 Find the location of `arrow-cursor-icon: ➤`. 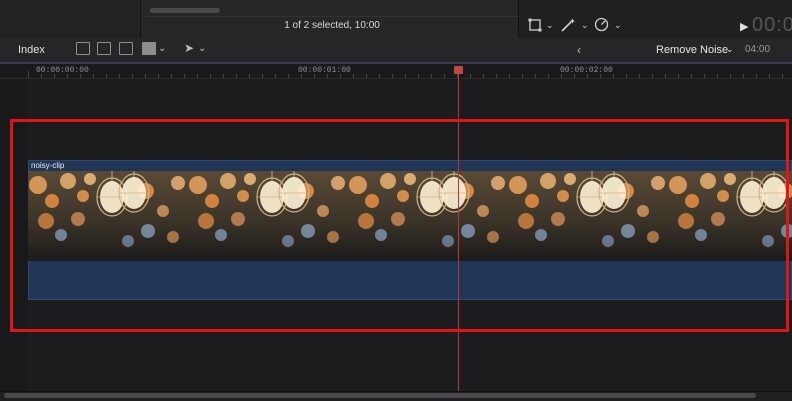

arrow-cursor-icon: ➤ is located at coordinates (189, 48).